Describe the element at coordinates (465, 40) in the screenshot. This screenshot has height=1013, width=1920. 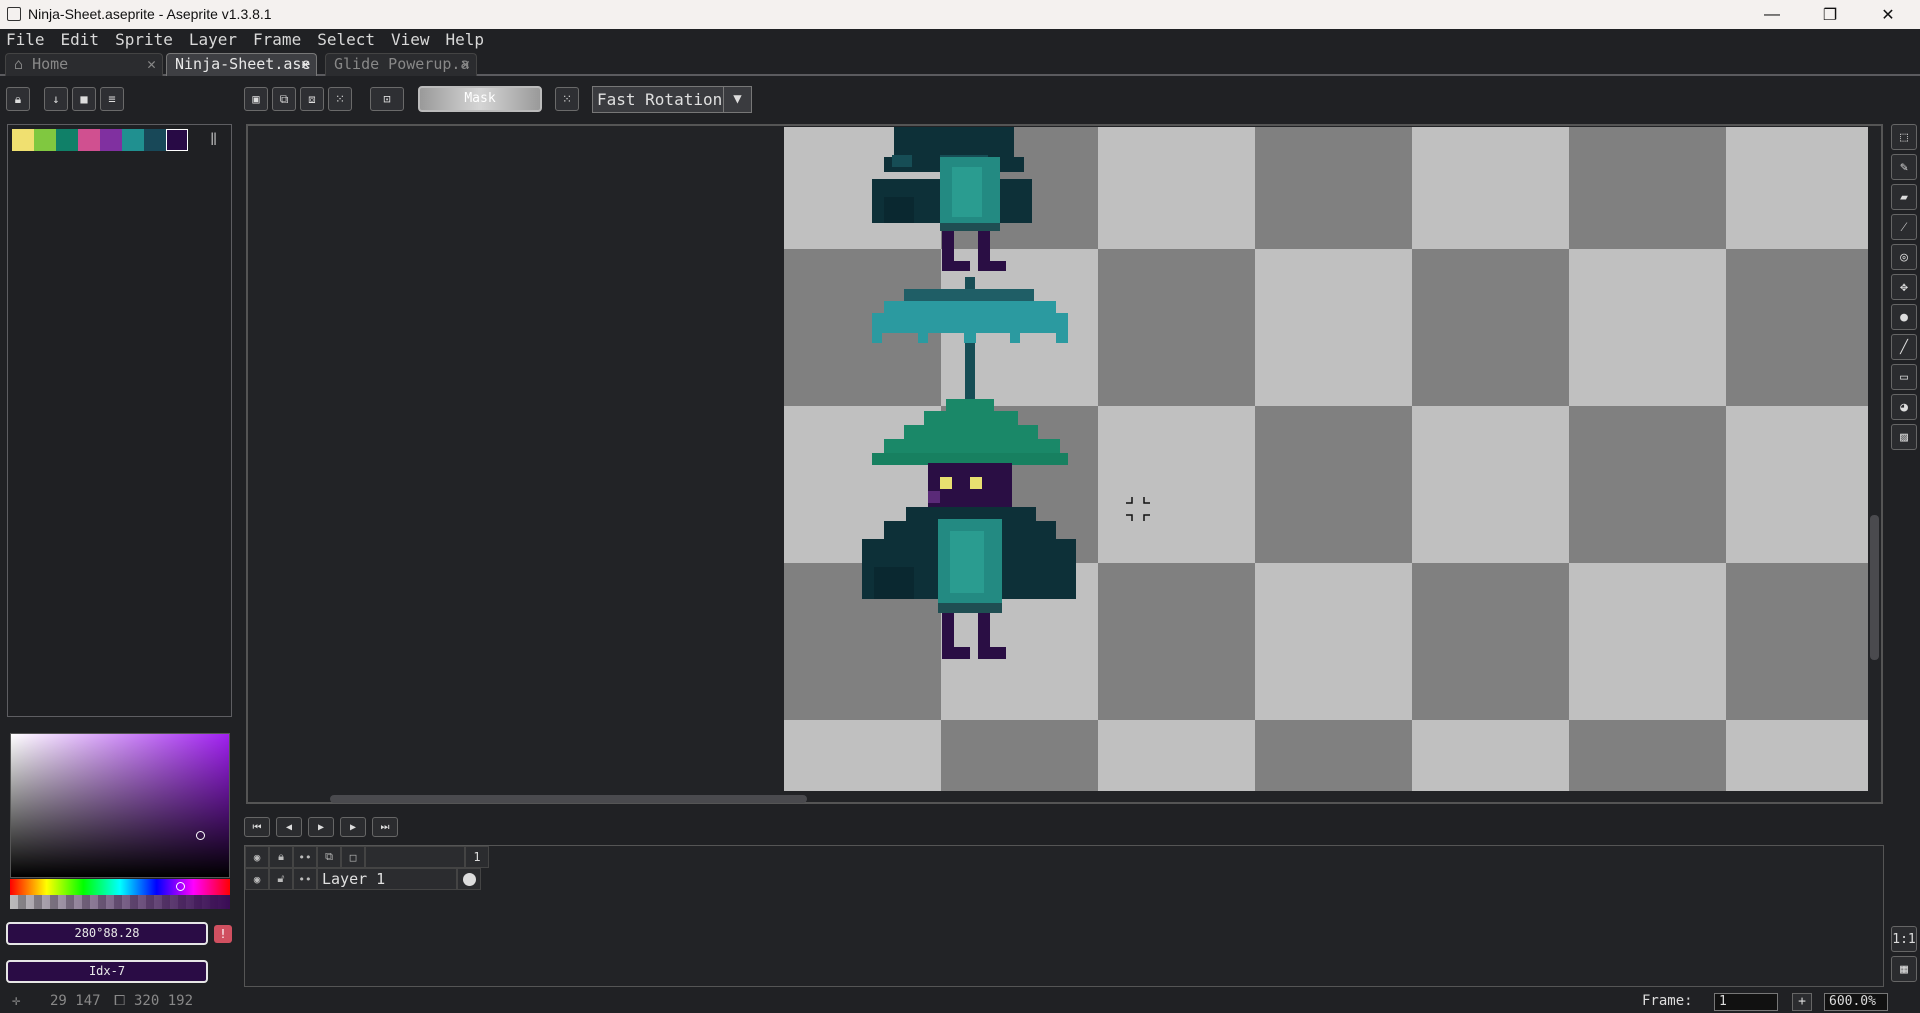
I see `menu-help: Help` at that location.